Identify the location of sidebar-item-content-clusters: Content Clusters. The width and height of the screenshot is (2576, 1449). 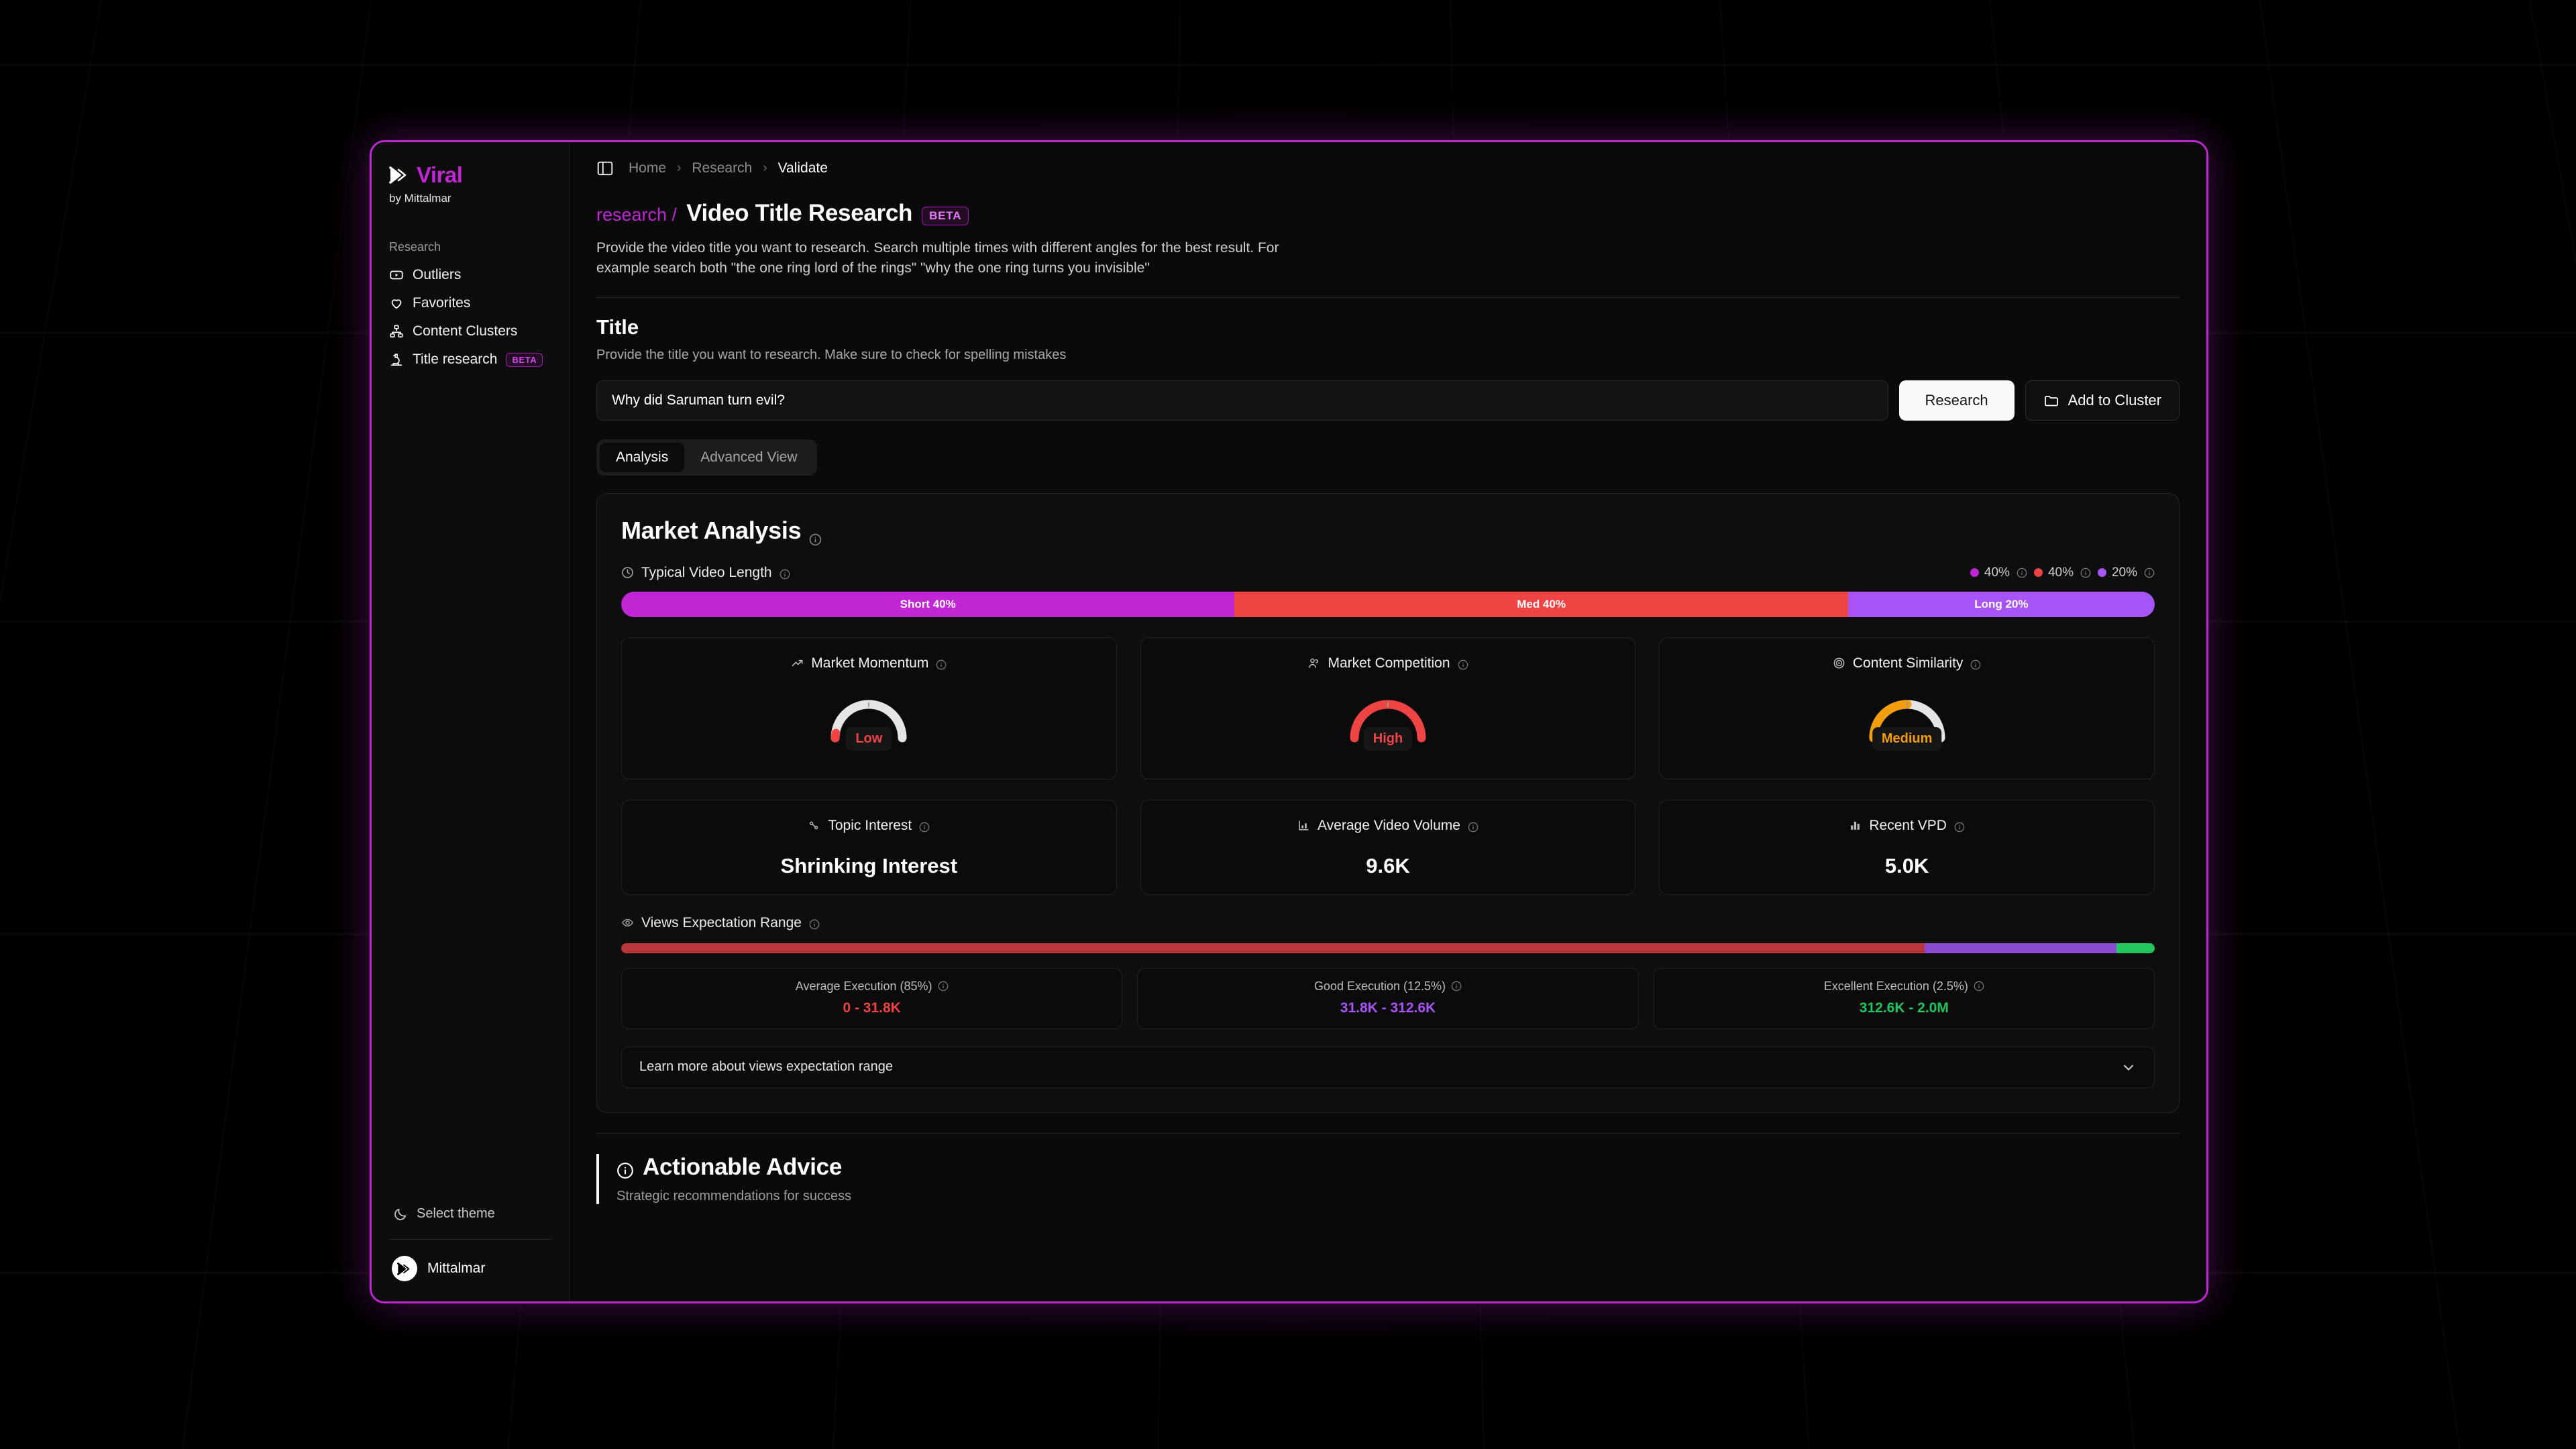
(470, 331).